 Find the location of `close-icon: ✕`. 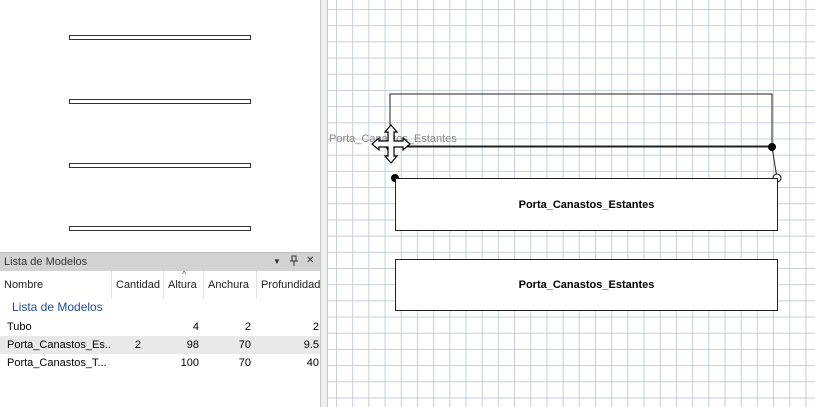

close-icon: ✕ is located at coordinates (310, 260).